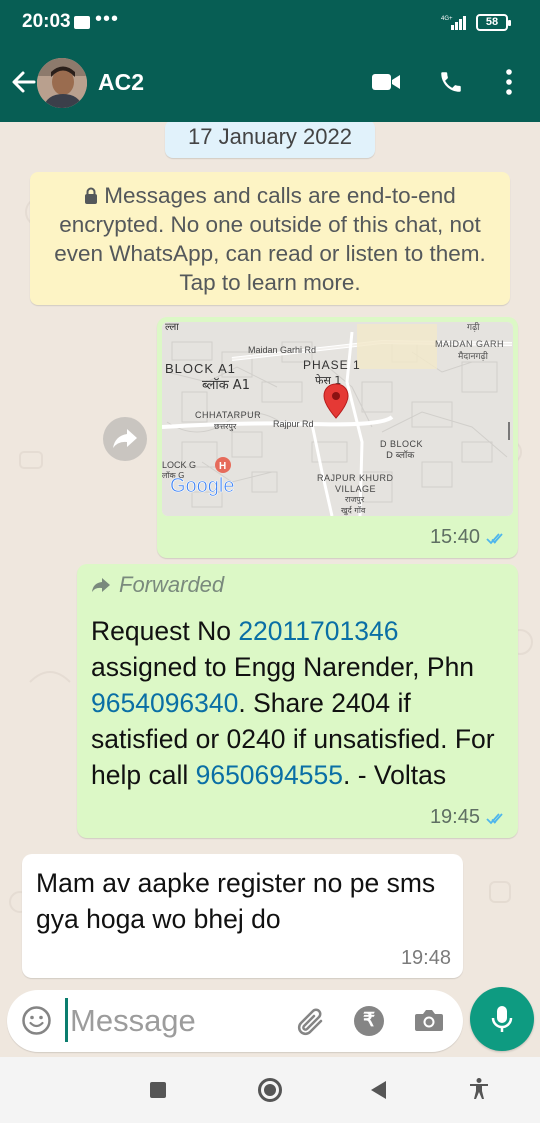  I want to click on message-notification-icon, so click(82, 22).